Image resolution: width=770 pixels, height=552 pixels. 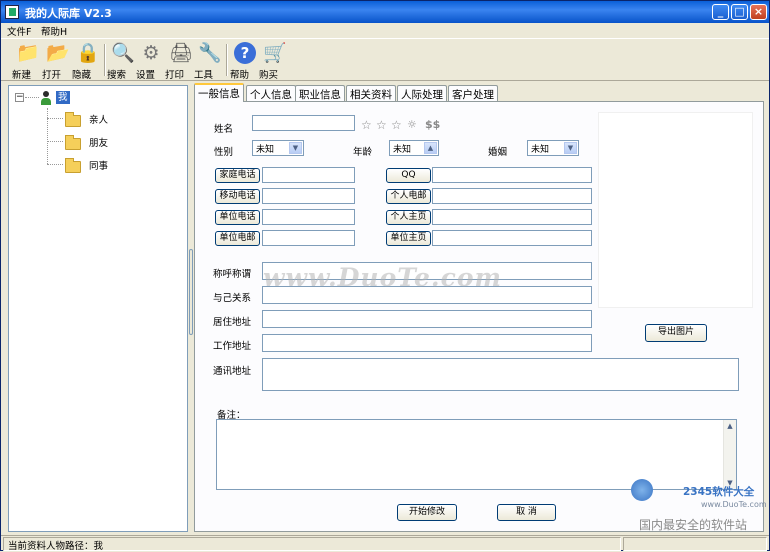 What do you see at coordinates (729, 454) in the screenshot?
I see `remarks-scrollbar: ▲ ▼` at bounding box center [729, 454].